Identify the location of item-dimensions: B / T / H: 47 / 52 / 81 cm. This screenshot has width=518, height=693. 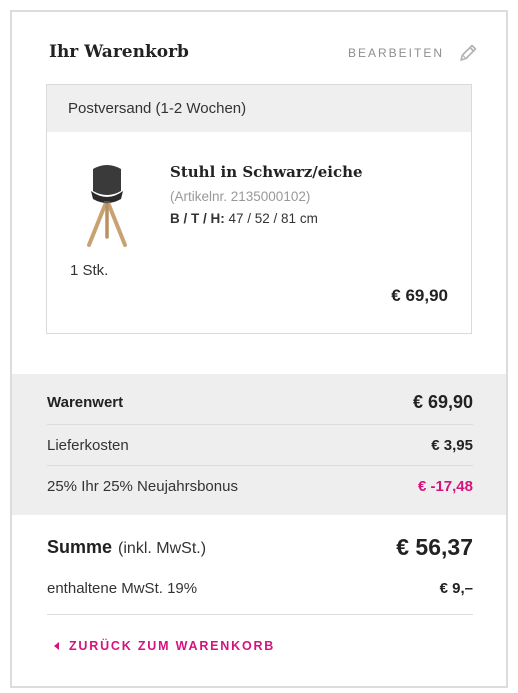
(244, 218).